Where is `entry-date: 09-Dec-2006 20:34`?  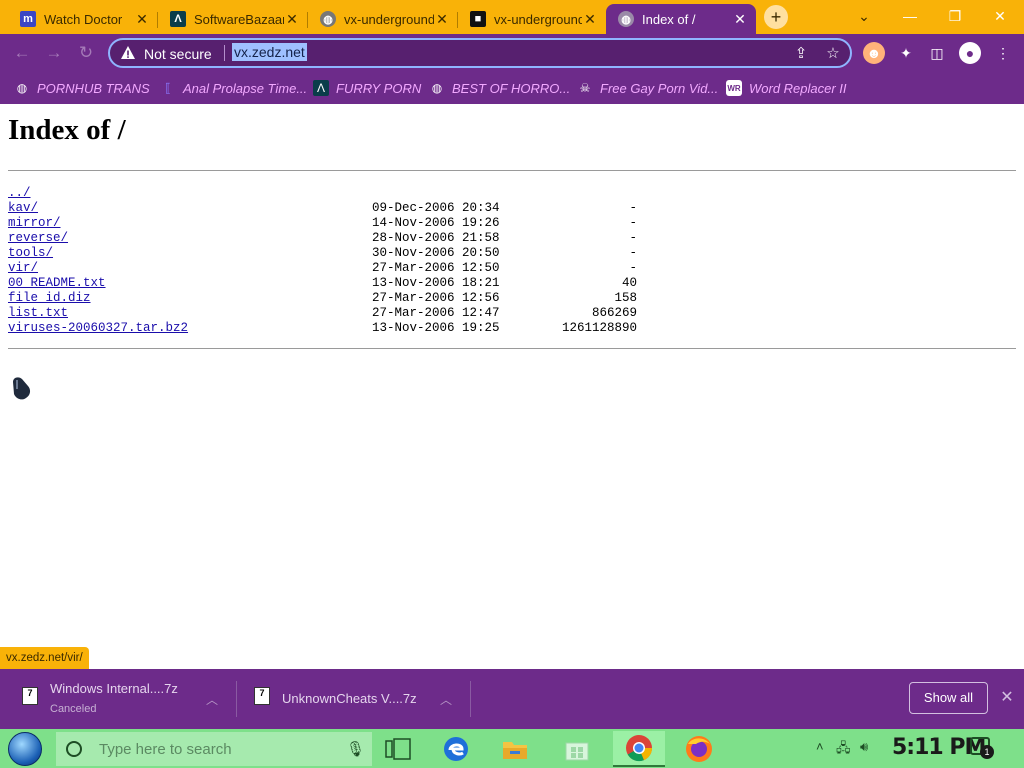
entry-date: 09-Dec-2006 20:34 is located at coordinates (436, 208).